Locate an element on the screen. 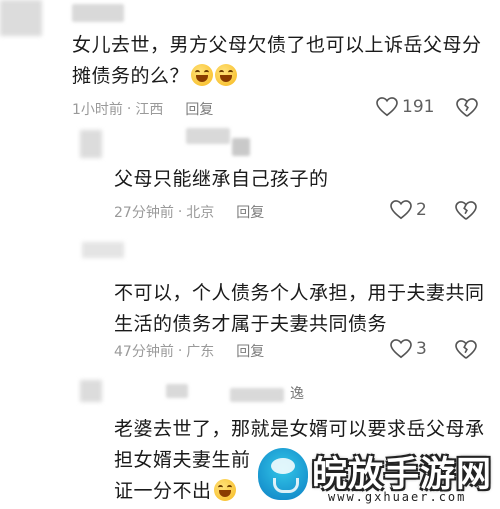 Image resolution: width=500 pixels, height=509 pixels. like-count: 3 is located at coordinates (421, 349).